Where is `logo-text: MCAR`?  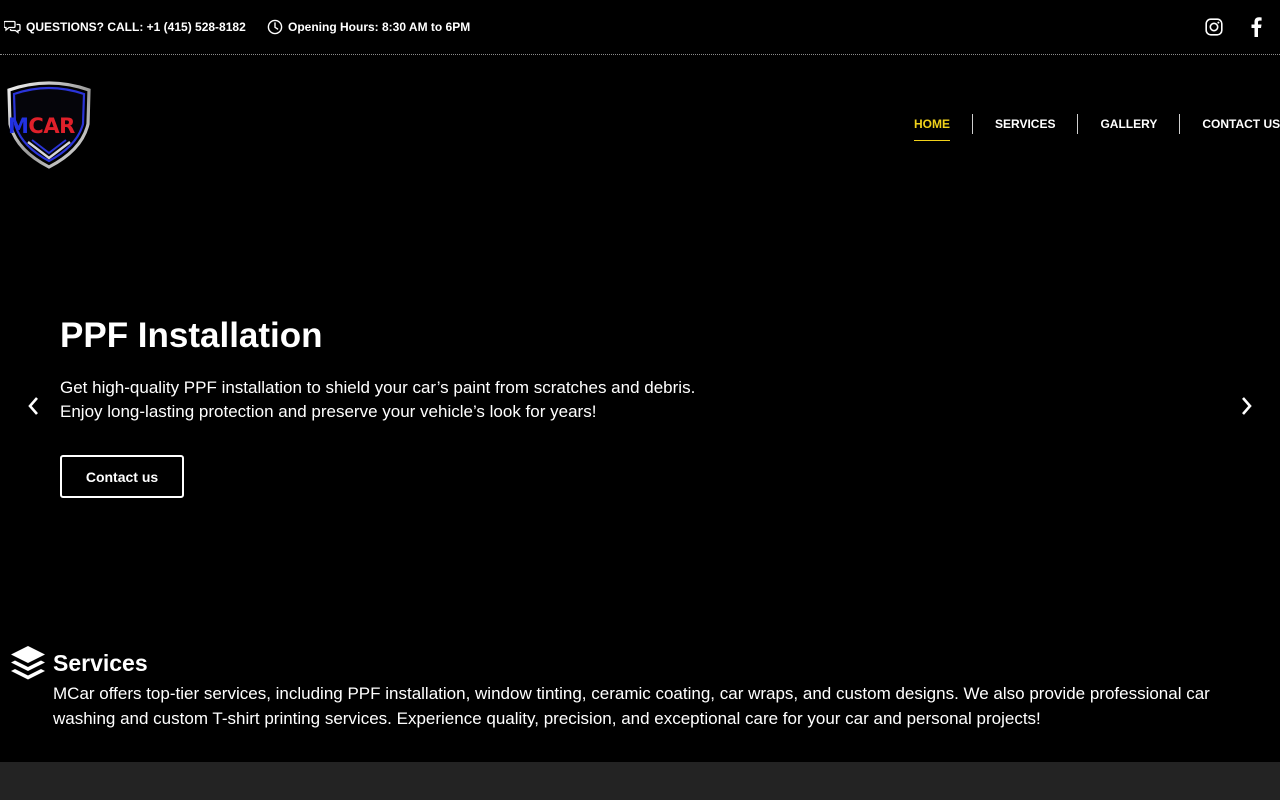
logo-text: MCAR is located at coordinates (41, 126).